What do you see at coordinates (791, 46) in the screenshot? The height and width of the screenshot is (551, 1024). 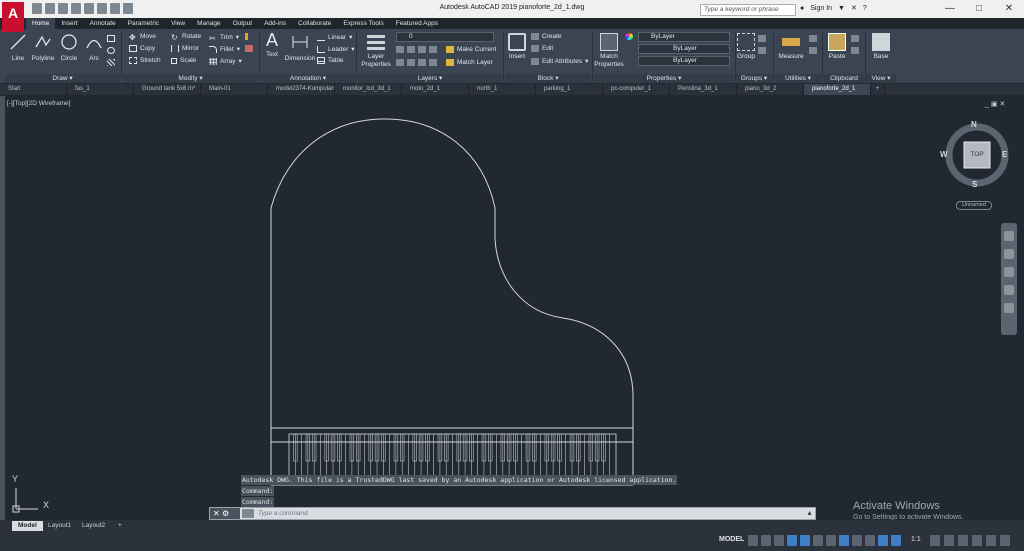 I see `measure-button: Measure` at bounding box center [791, 46].